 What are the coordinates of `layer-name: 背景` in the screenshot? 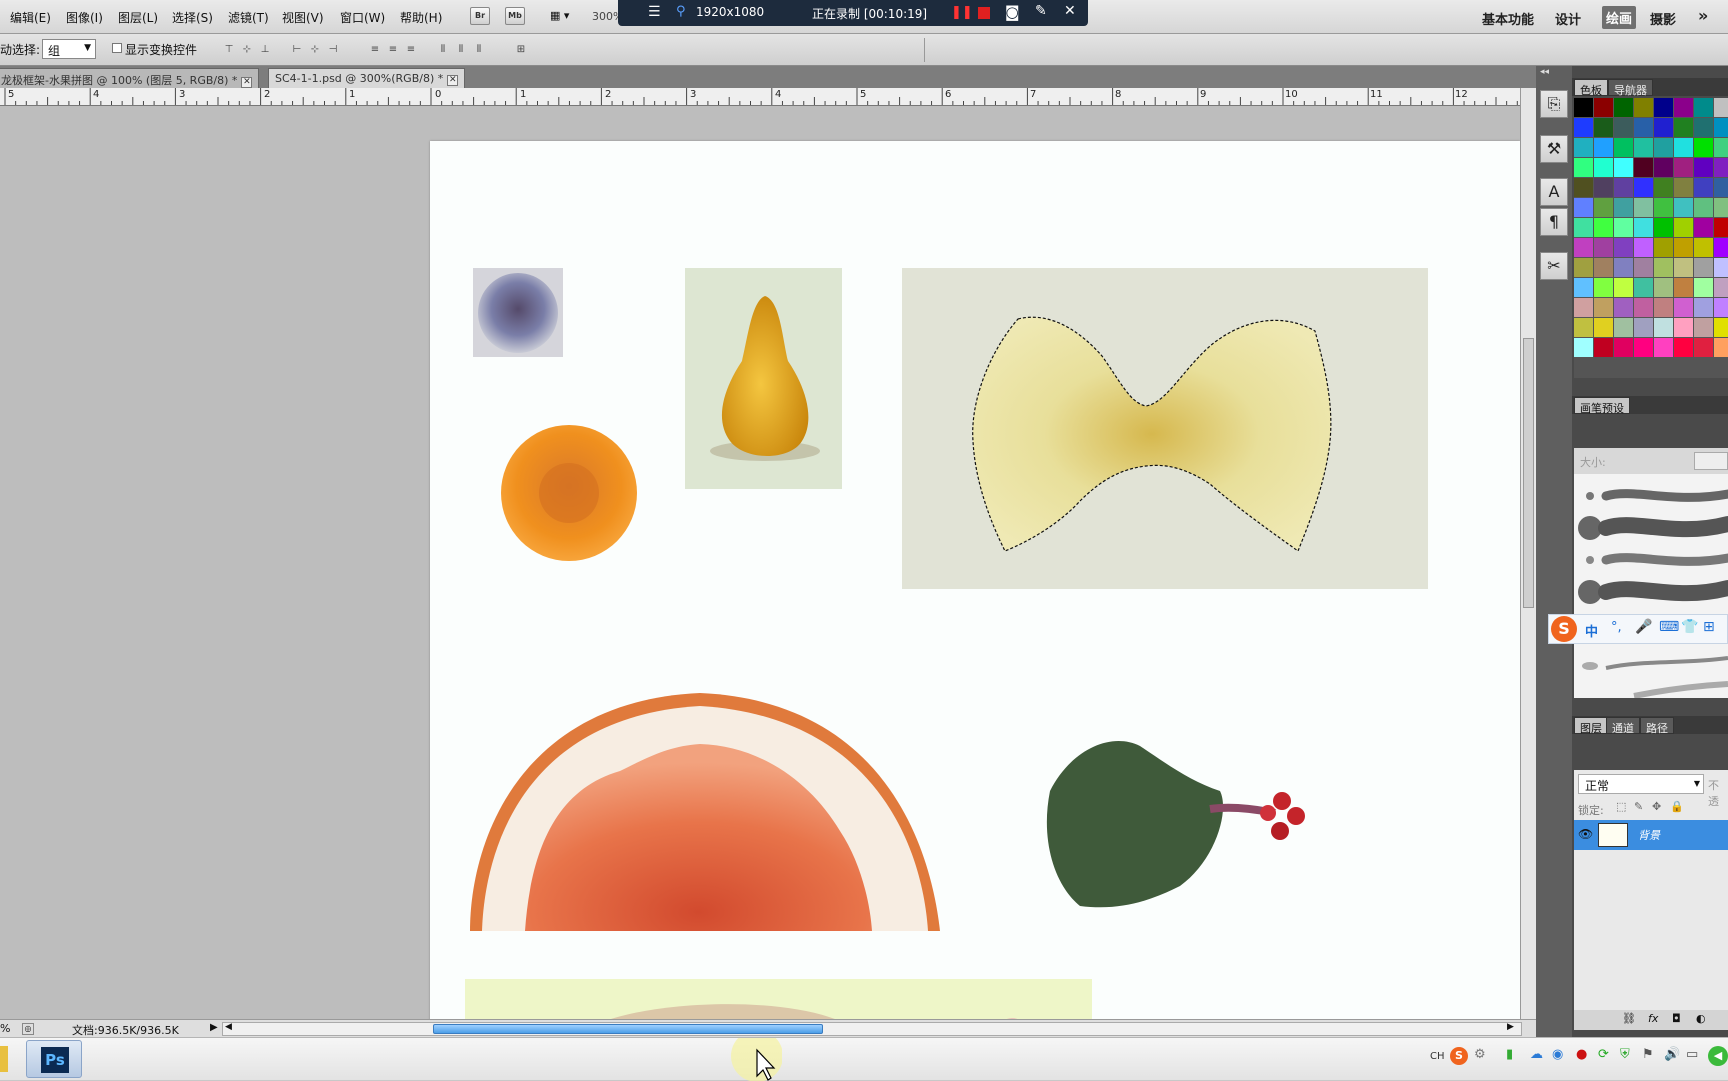 It's located at (1649, 835).